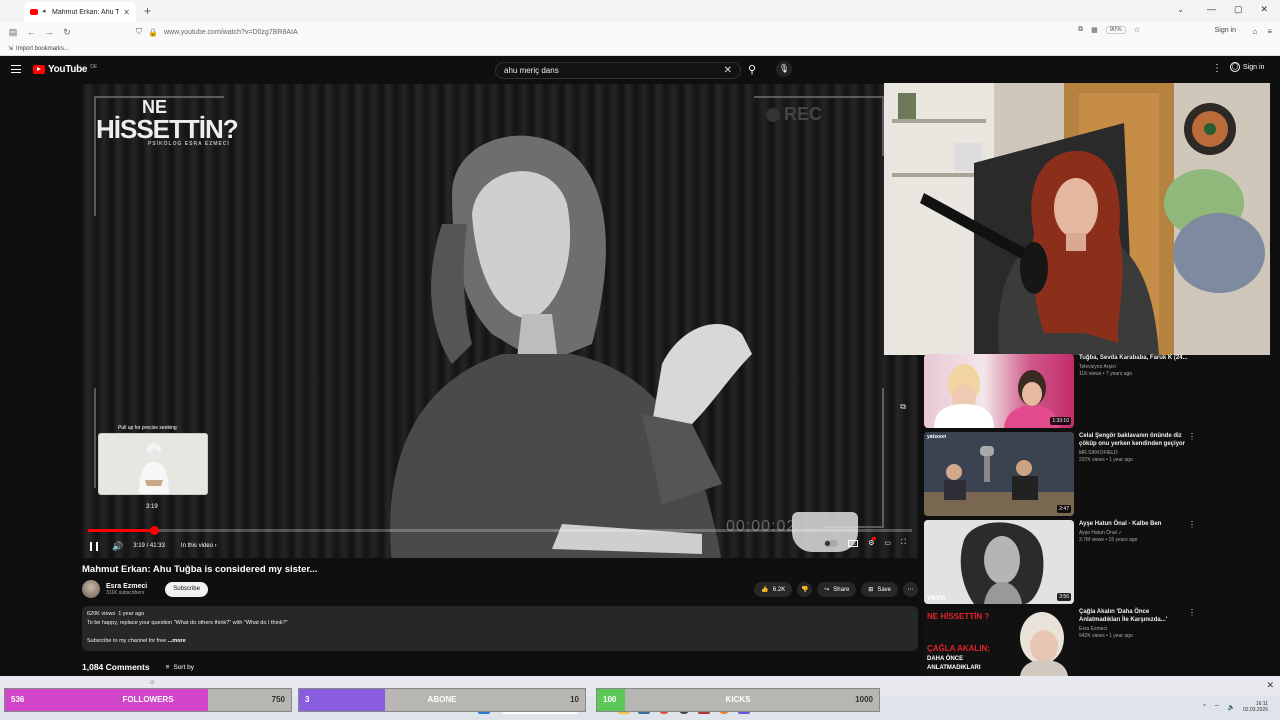  What do you see at coordinates (94, 546) in the screenshot?
I see `pause-icon` at bounding box center [94, 546].